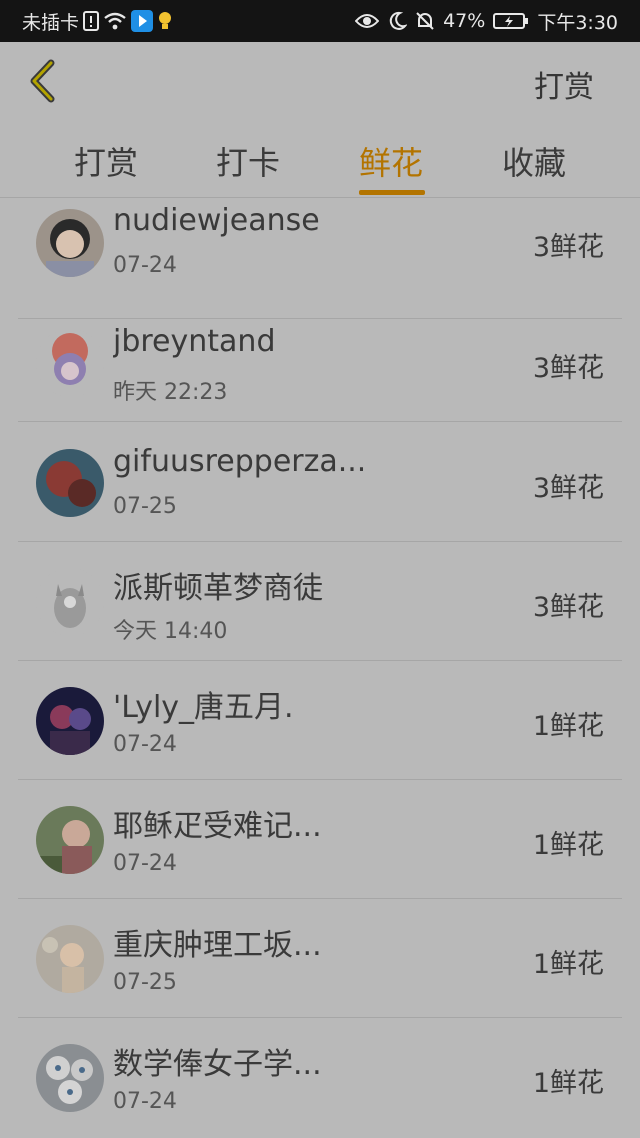  Describe the element at coordinates (577, 22) in the screenshot. I see `clock: 下午3:30` at that location.